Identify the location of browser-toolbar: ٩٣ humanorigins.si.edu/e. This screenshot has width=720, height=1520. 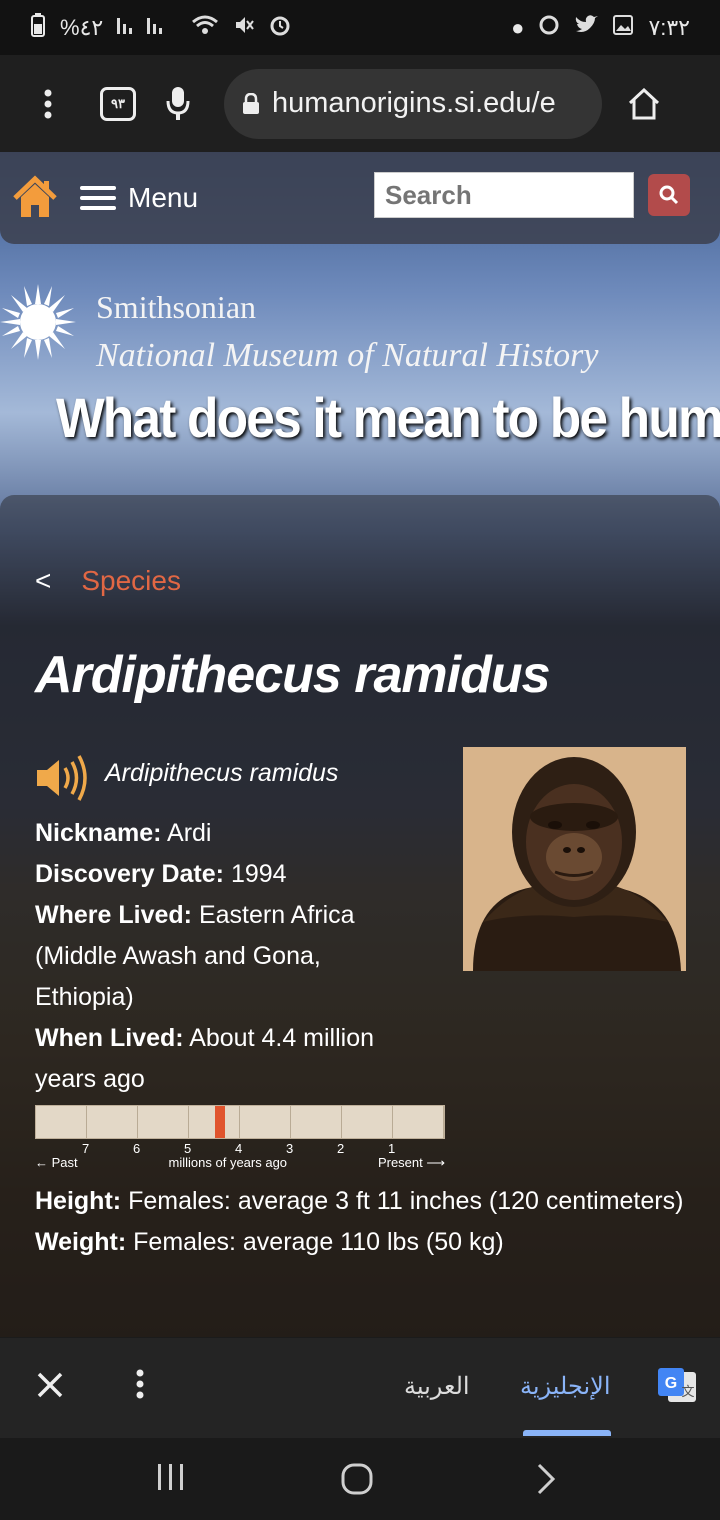
(360, 103).